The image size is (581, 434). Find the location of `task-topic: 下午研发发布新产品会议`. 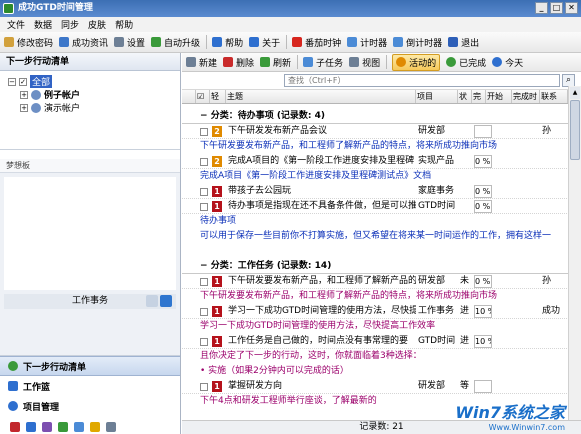

task-topic: 下午研发发布新产品会议 is located at coordinates (322, 131).